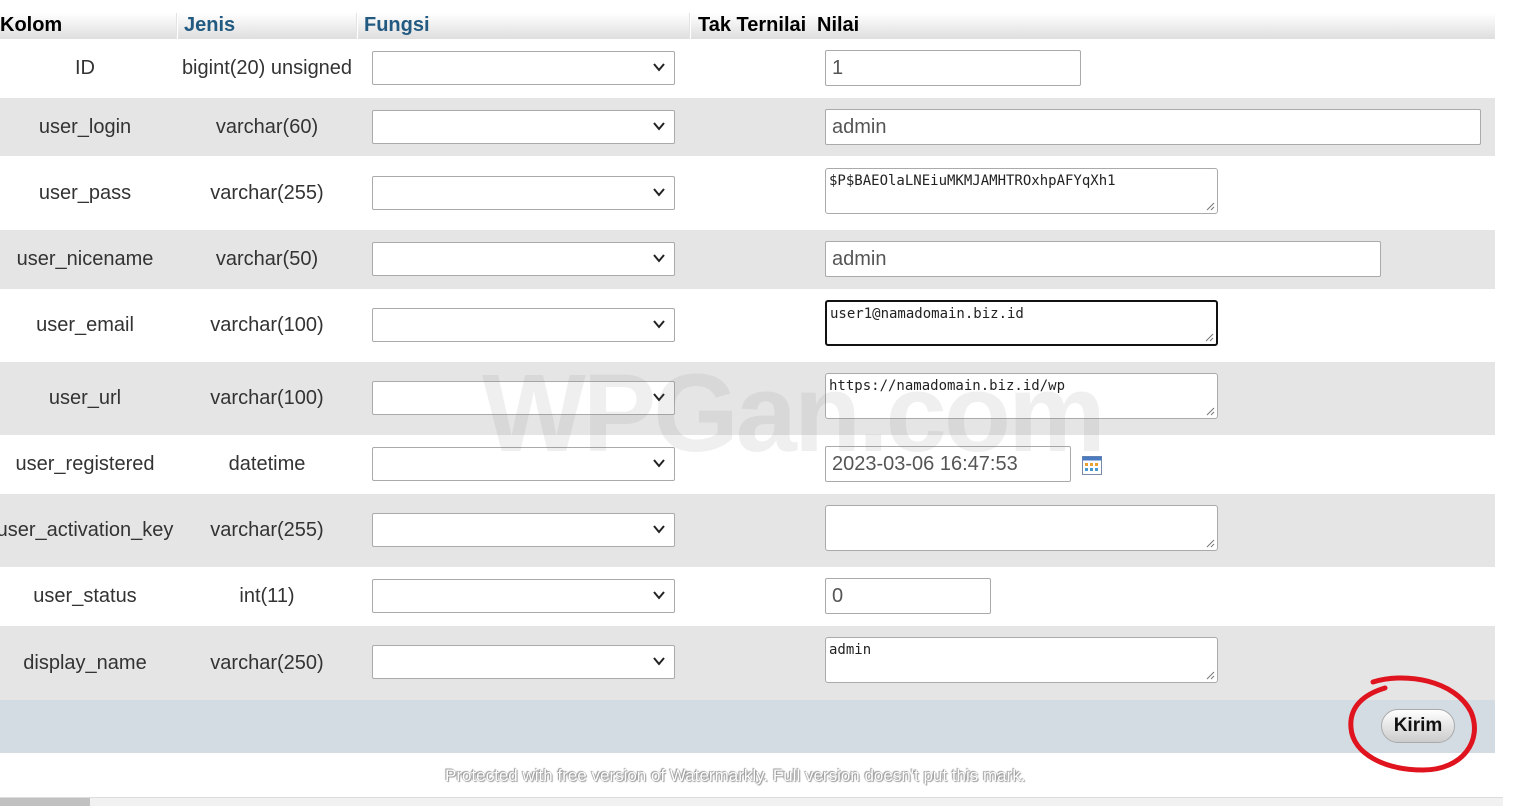 This screenshot has width=1513, height=806. I want to click on value-textarea: user1@namadomain.biz.id, so click(1021, 323).